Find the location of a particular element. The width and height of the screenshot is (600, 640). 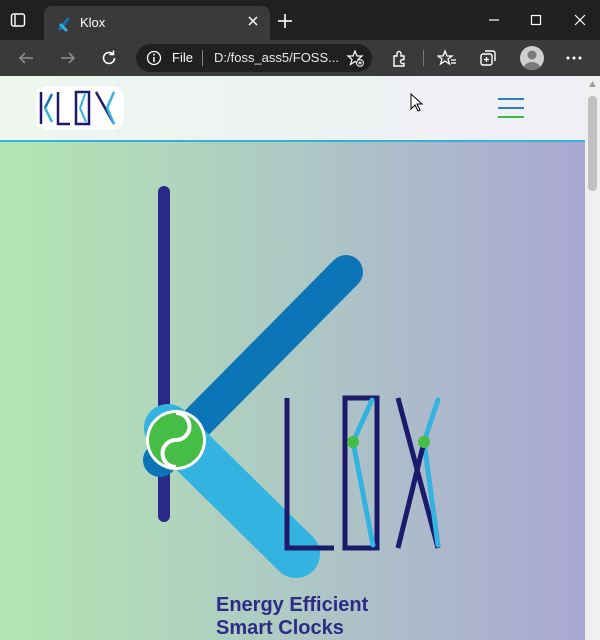

toolbar-divider is located at coordinates (423, 58).